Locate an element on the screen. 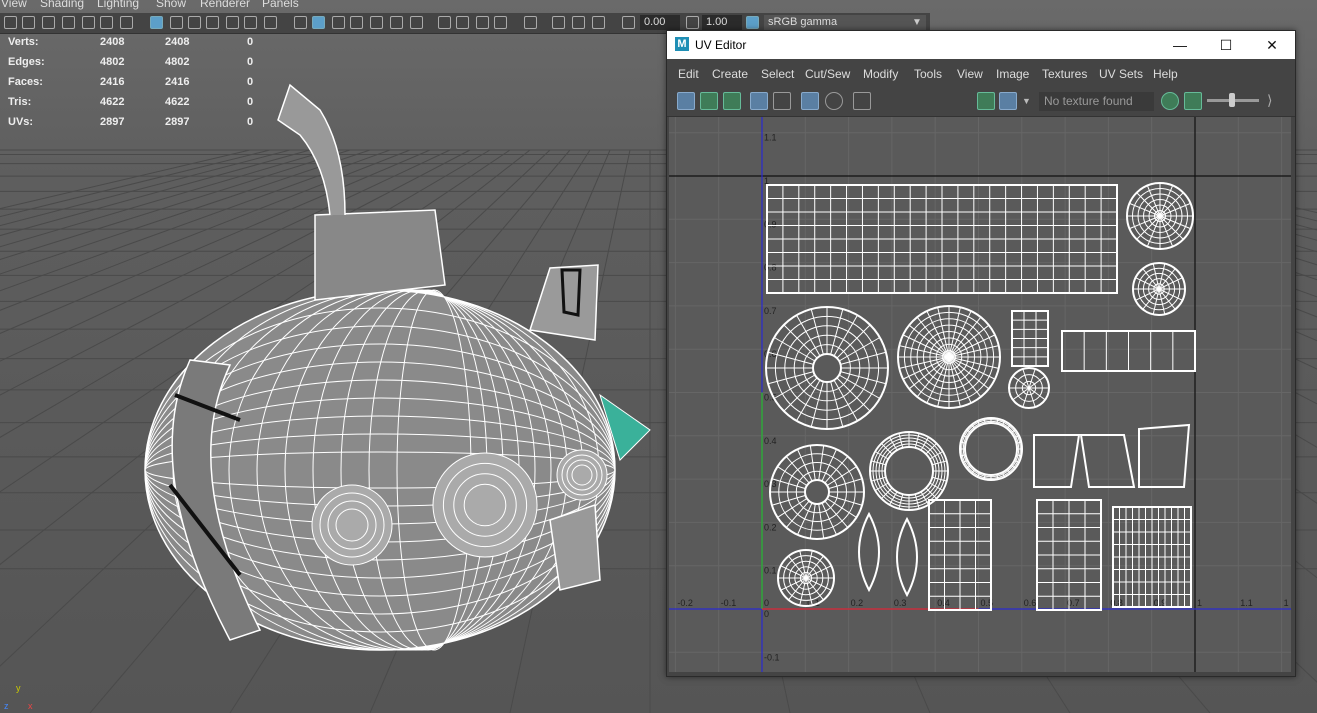 The height and width of the screenshot is (713, 1317). safe-title-icon is located at coordinates (270, 22).